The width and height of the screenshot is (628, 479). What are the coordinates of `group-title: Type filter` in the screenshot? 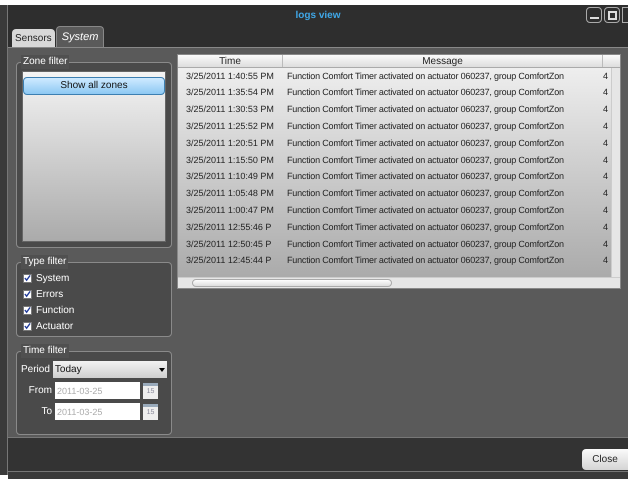 It's located at (44, 262).